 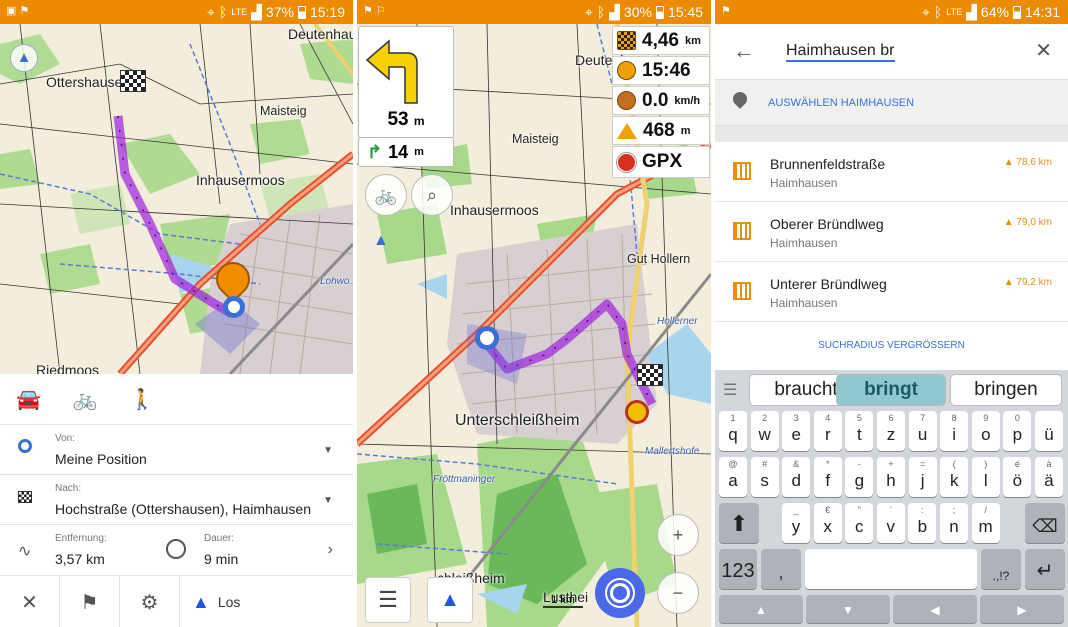 I want to click on keyboard-key: ü, so click(x=1049, y=431).